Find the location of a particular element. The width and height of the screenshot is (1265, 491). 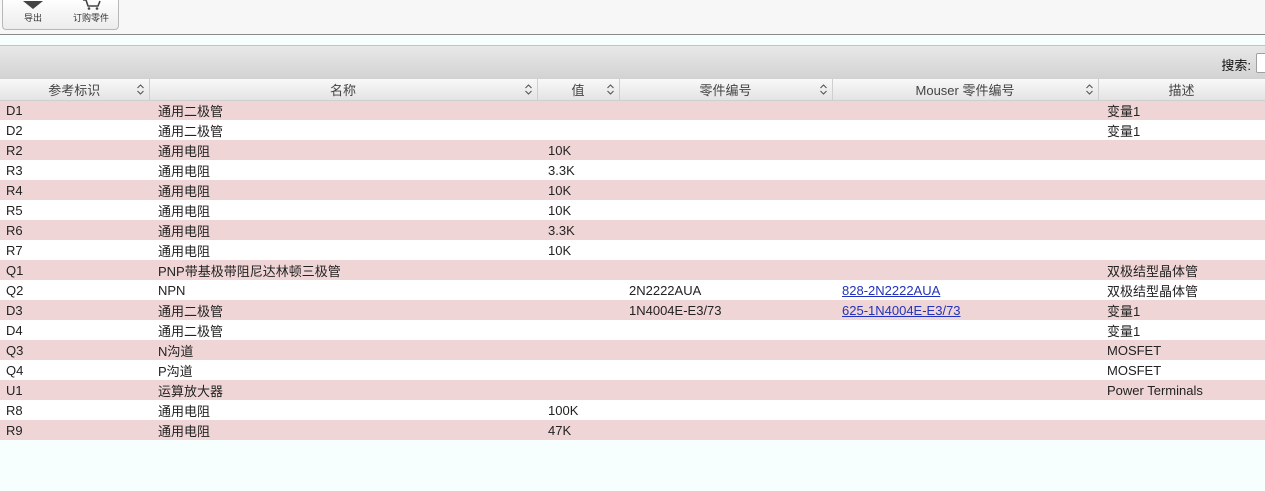

column-header-name: 名称 is located at coordinates (343, 90).